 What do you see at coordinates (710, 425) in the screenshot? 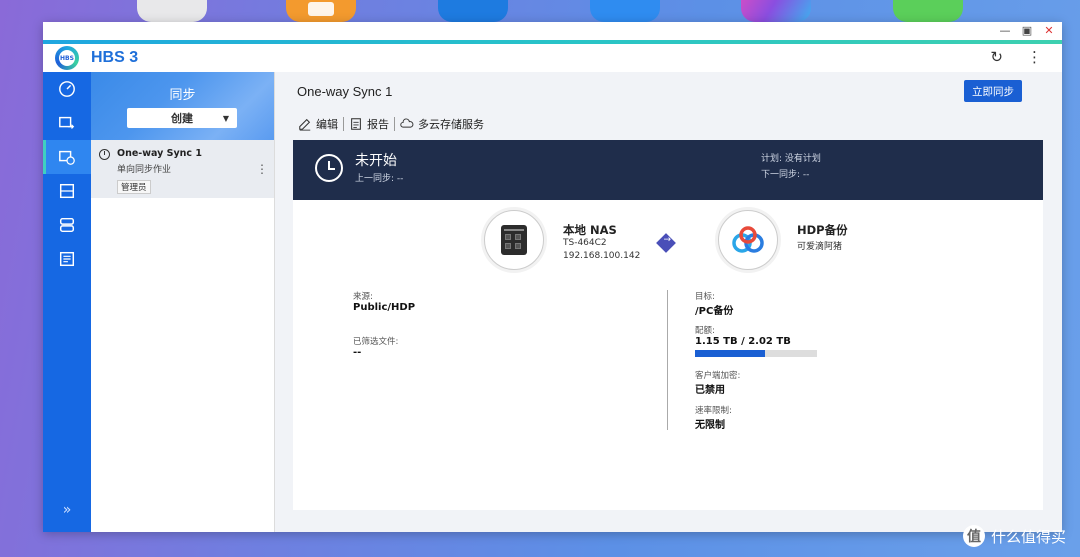
I see `rate-limit-value: 无限制` at bounding box center [710, 425].